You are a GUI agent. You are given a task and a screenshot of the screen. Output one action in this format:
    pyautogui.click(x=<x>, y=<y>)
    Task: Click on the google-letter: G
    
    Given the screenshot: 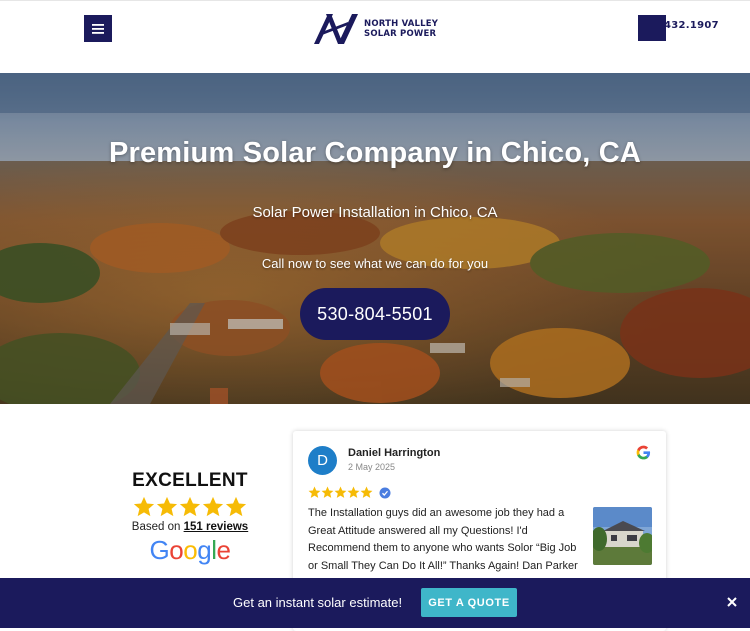 What is the action you would take?
    pyautogui.click(x=159, y=550)
    